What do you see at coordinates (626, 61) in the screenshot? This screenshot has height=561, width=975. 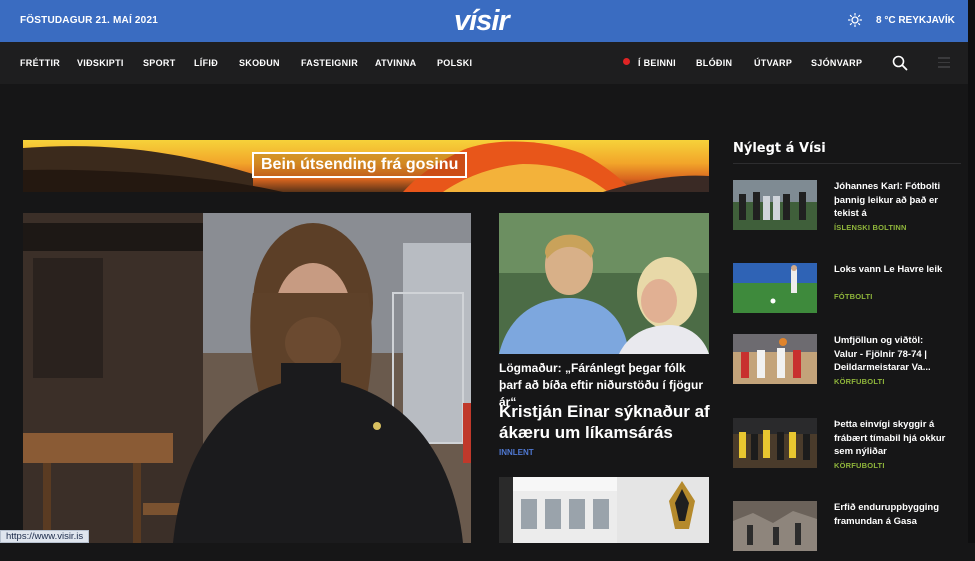 I see `live-dot-icon` at bounding box center [626, 61].